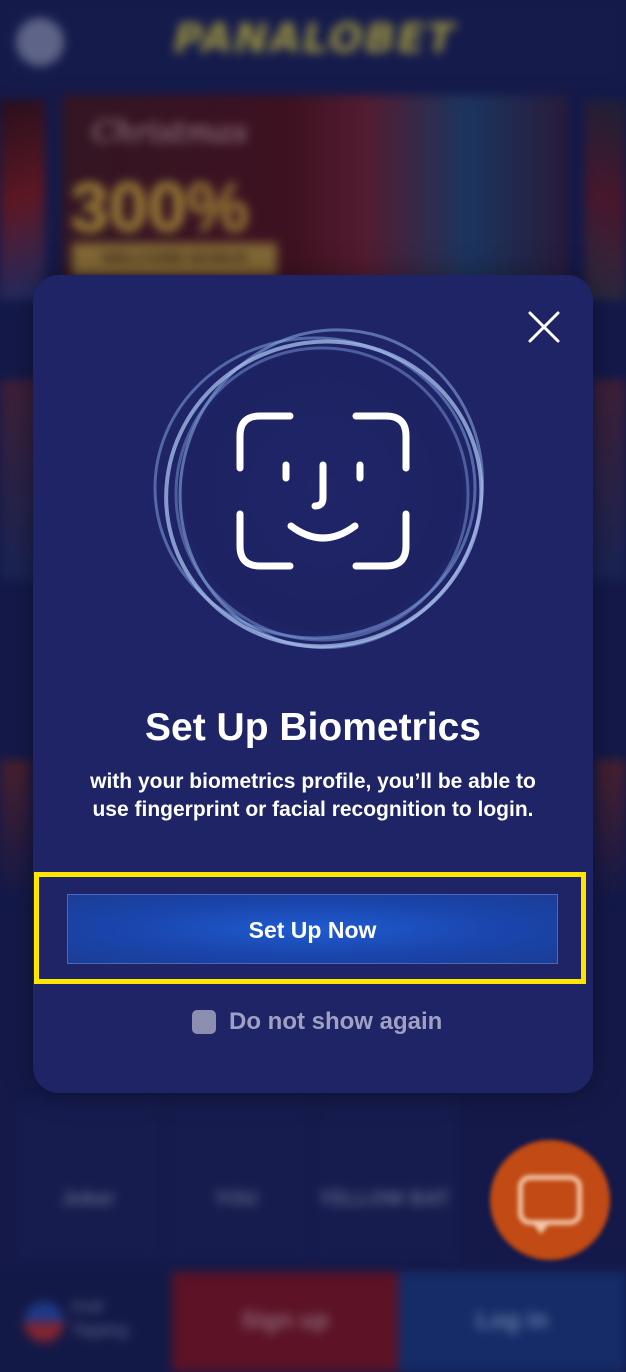 The image size is (626, 1372). What do you see at coordinates (335, 1022) in the screenshot?
I see `checkbox-label: Do not show again` at bounding box center [335, 1022].